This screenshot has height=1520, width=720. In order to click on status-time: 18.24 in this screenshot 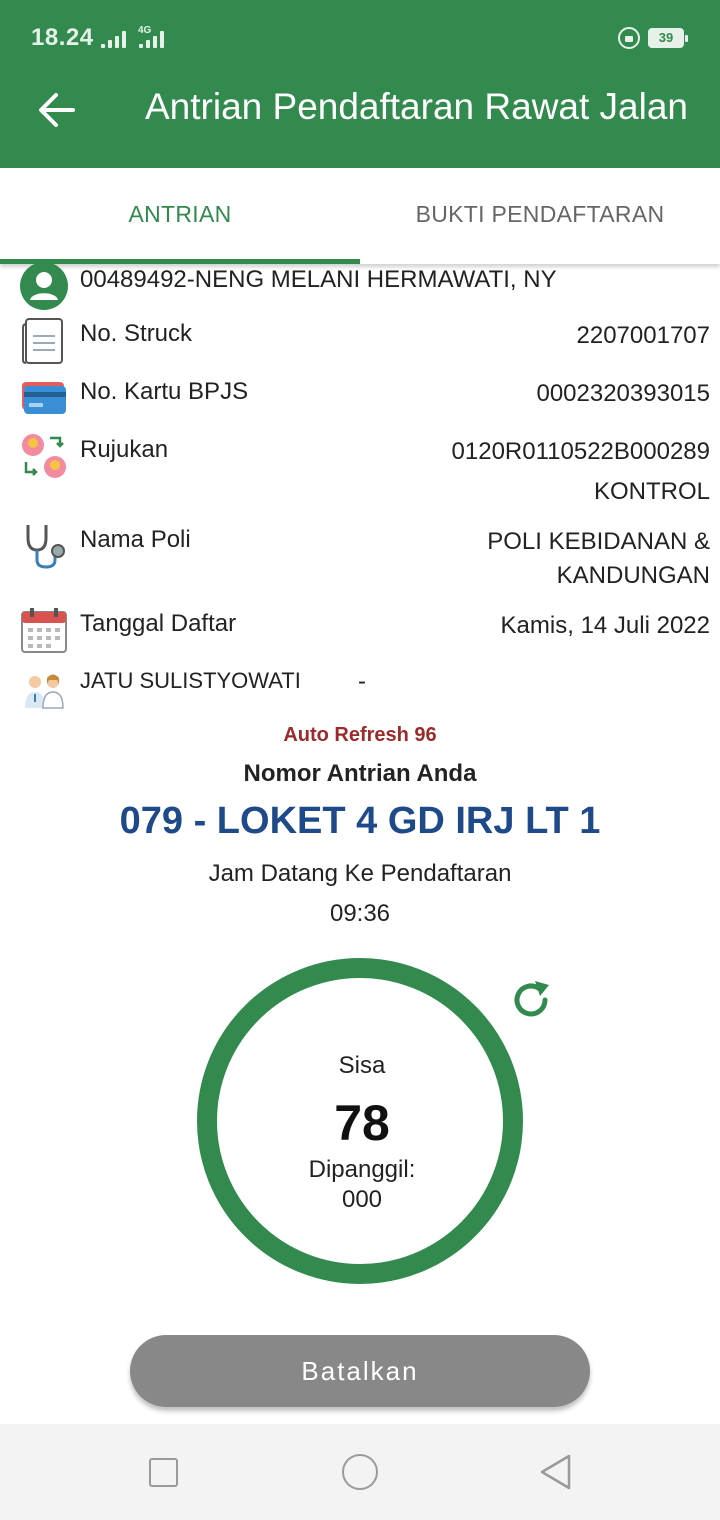, I will do `click(62, 37)`.